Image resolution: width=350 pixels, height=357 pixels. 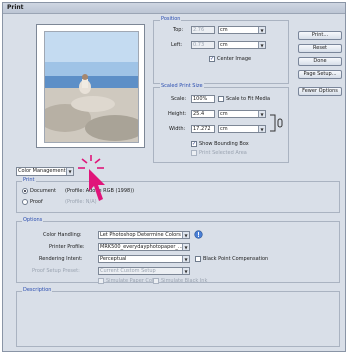 I want to click on top-field: 2.76, so click(x=203, y=30).